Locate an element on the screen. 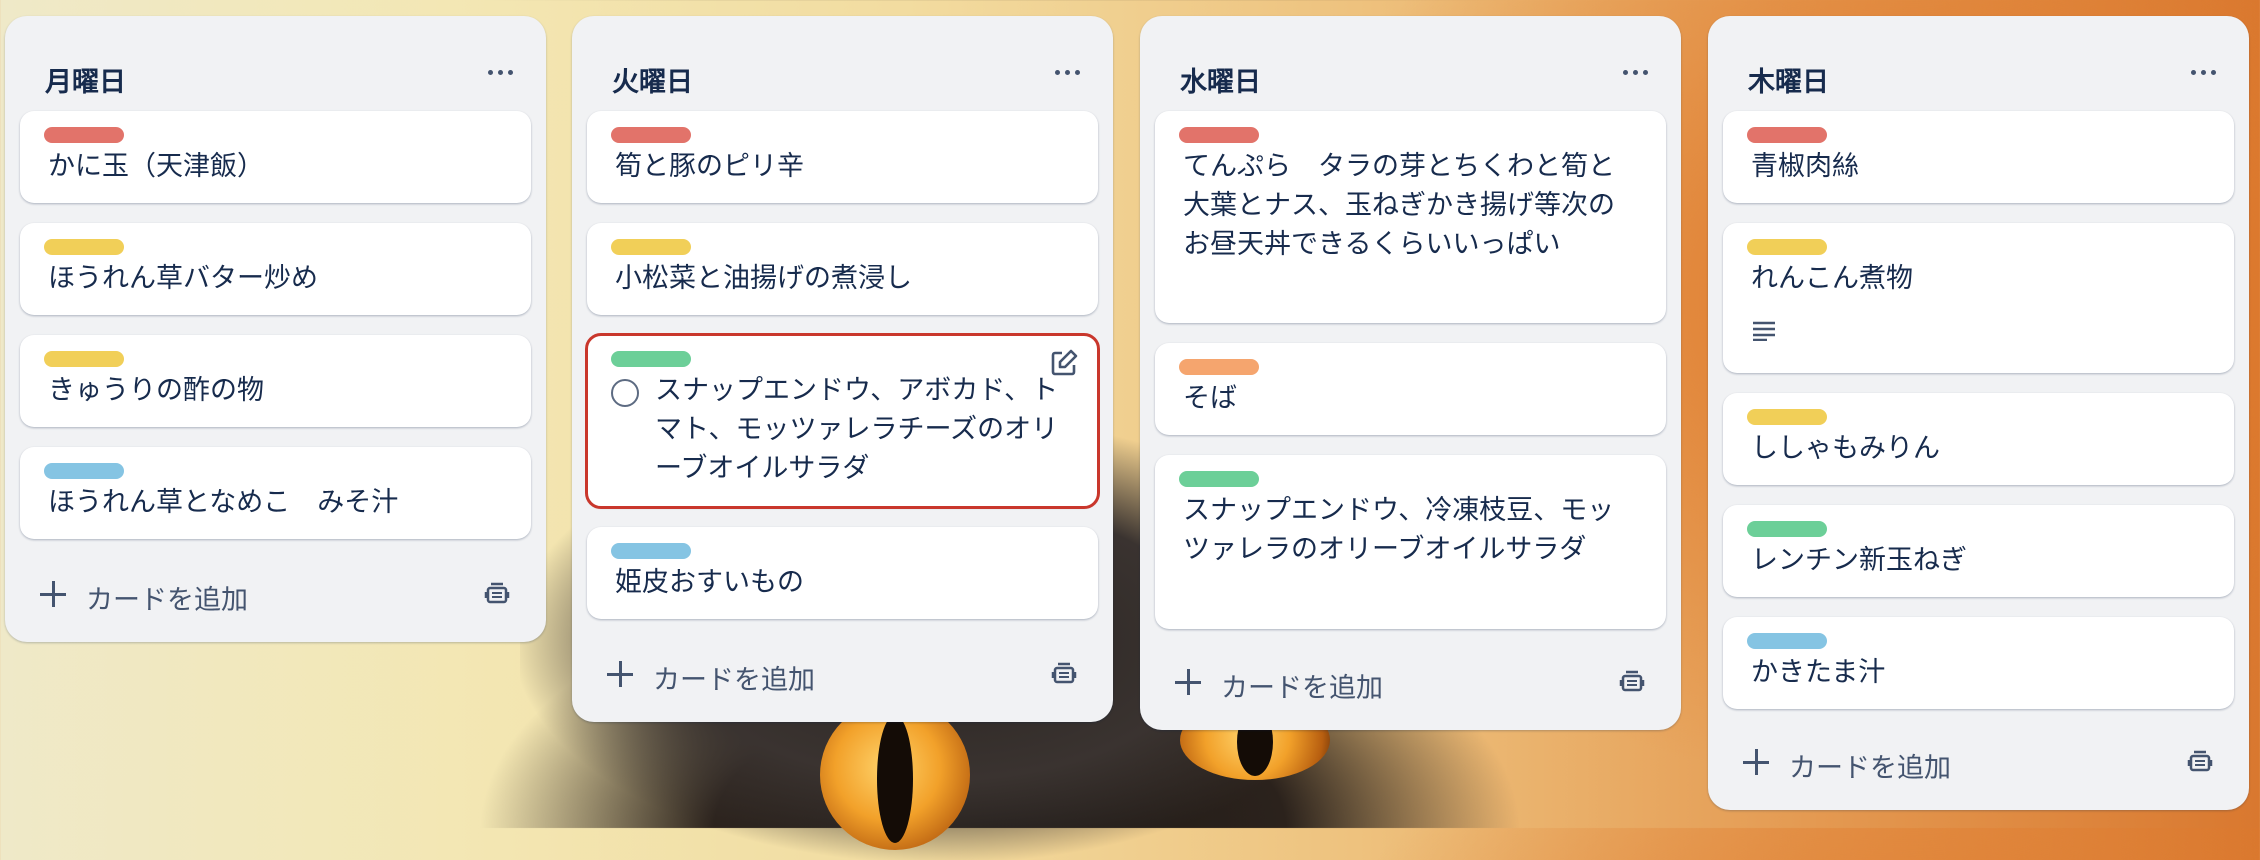 The image size is (2260, 860). card-title: 姫皮おすいもの is located at coordinates (709, 582).